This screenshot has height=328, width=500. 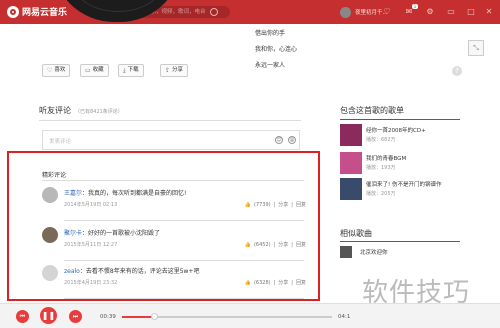 I want to click on playlist-section-title: 包含这首歌的歌单, so click(x=372, y=110).